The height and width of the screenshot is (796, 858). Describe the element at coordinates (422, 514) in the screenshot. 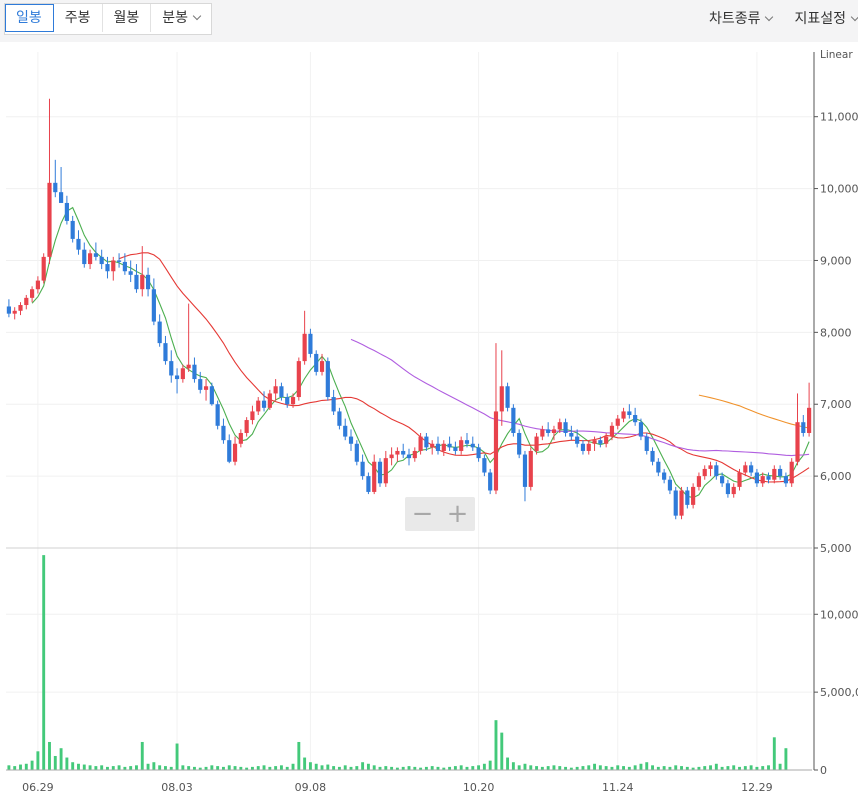

I see `zoom-out-button: −` at that location.